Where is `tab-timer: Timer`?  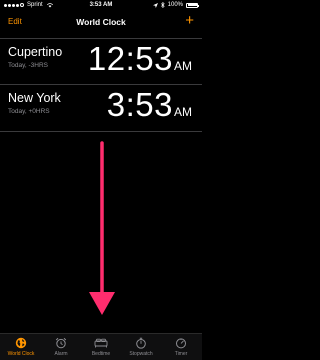
tab-timer: Timer is located at coordinates (181, 347).